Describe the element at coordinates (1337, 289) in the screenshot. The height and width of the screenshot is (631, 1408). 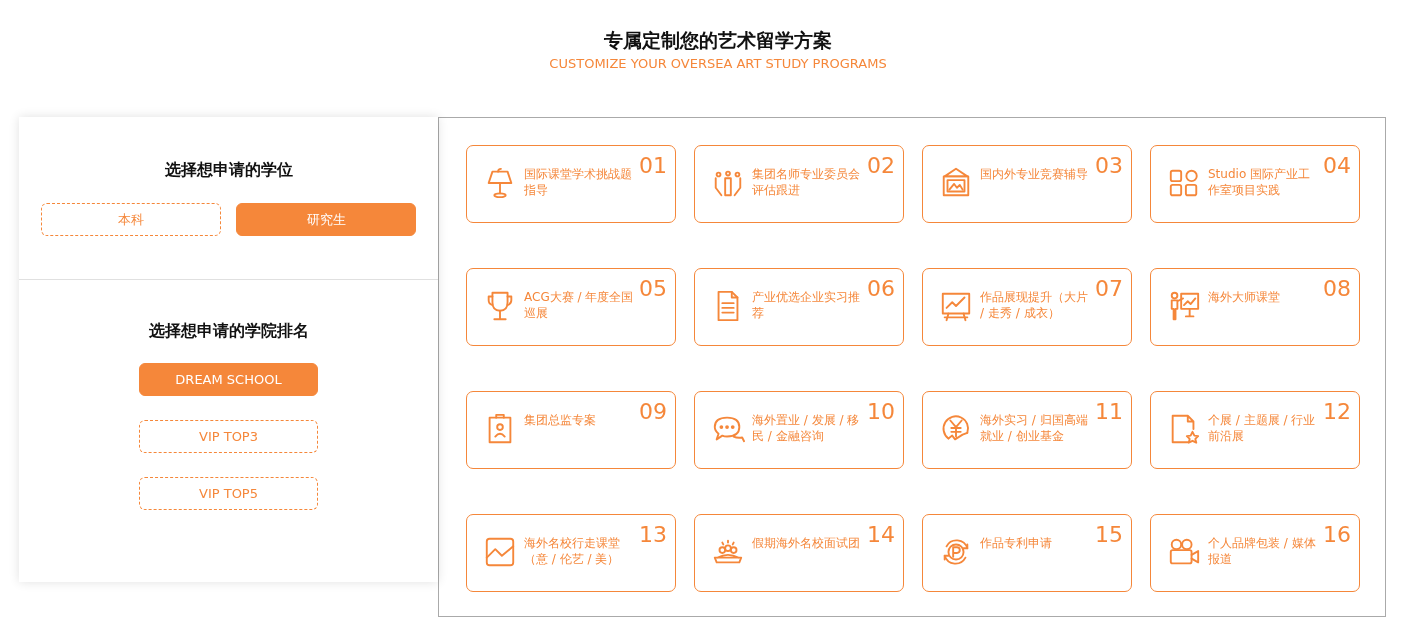
I see `service-number: 08` at that location.